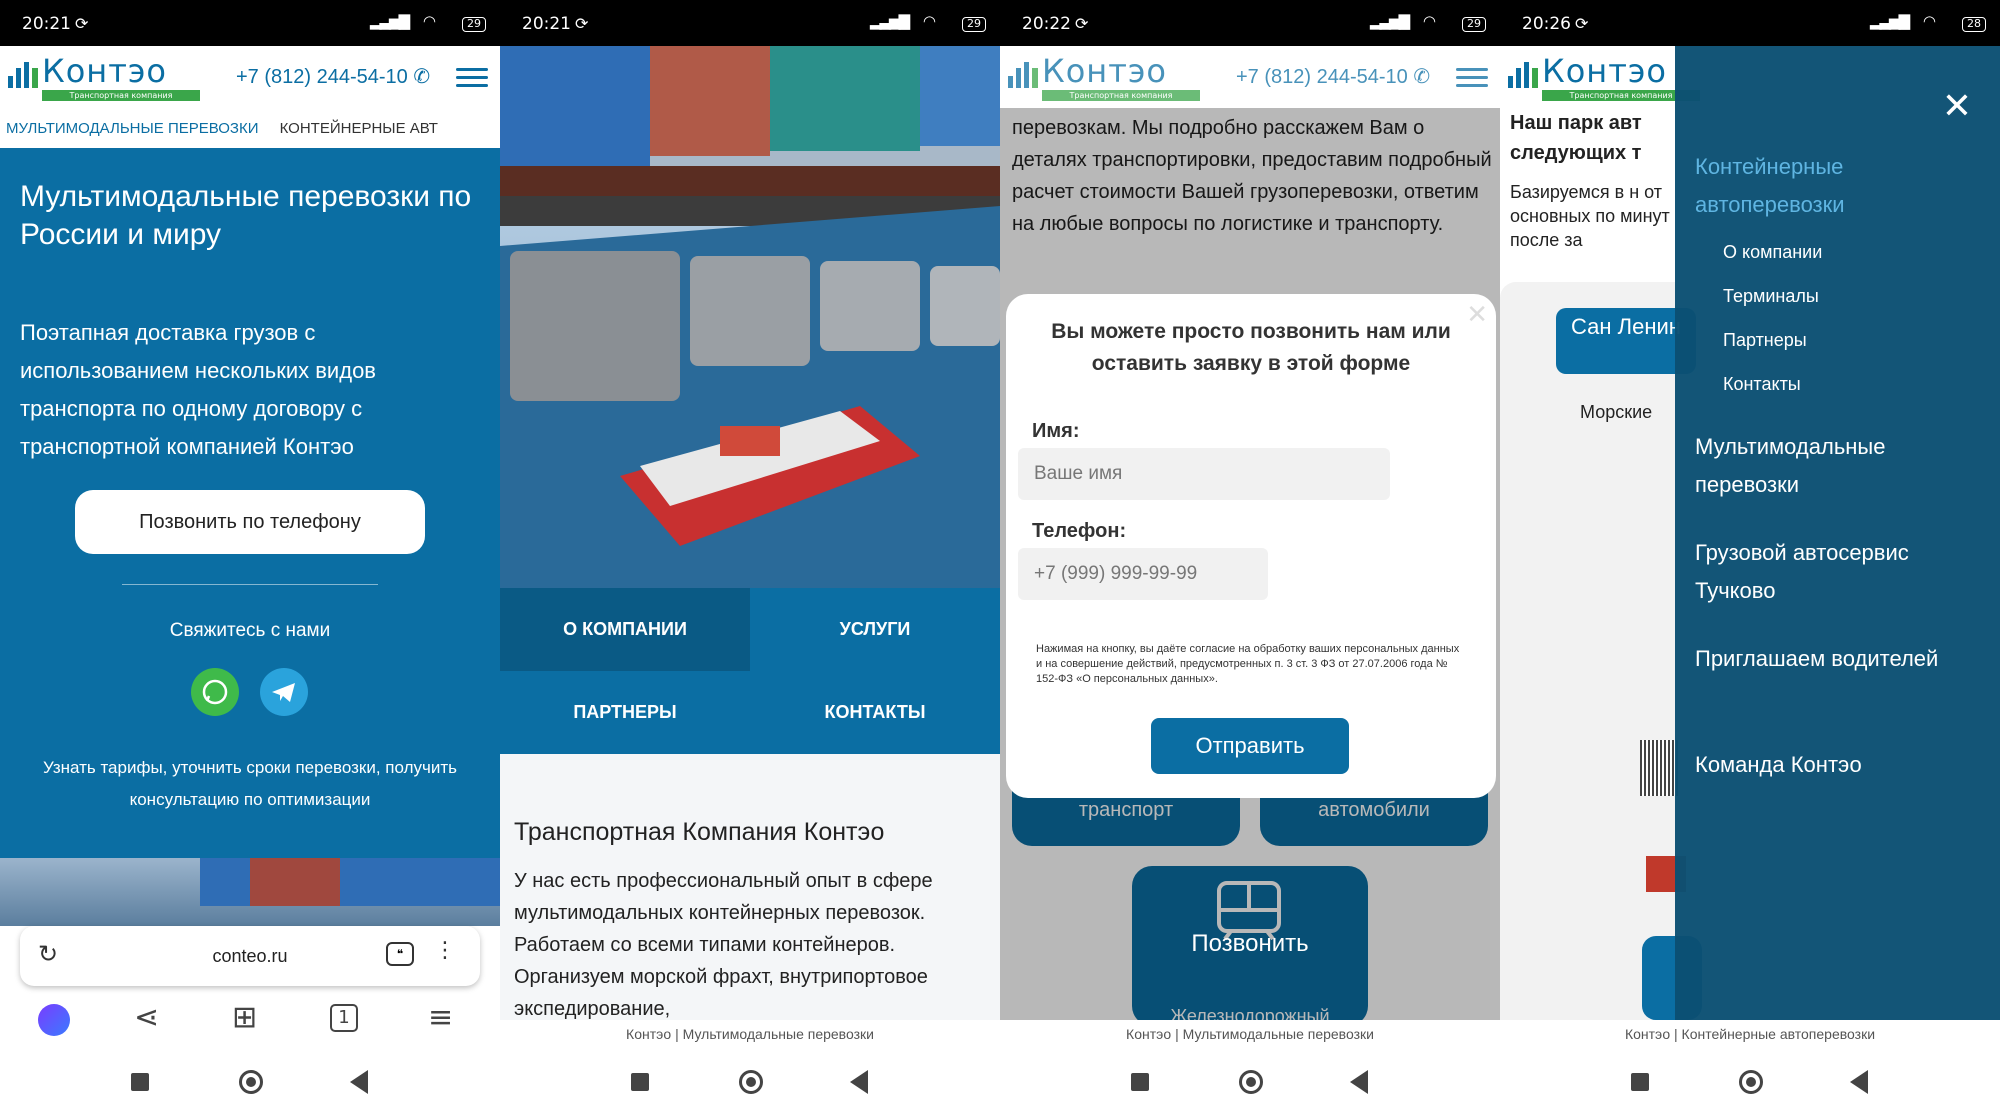 This screenshot has height=1112, width=2000. I want to click on bg-title: Наш парк авт следующих т, so click(1576, 138).